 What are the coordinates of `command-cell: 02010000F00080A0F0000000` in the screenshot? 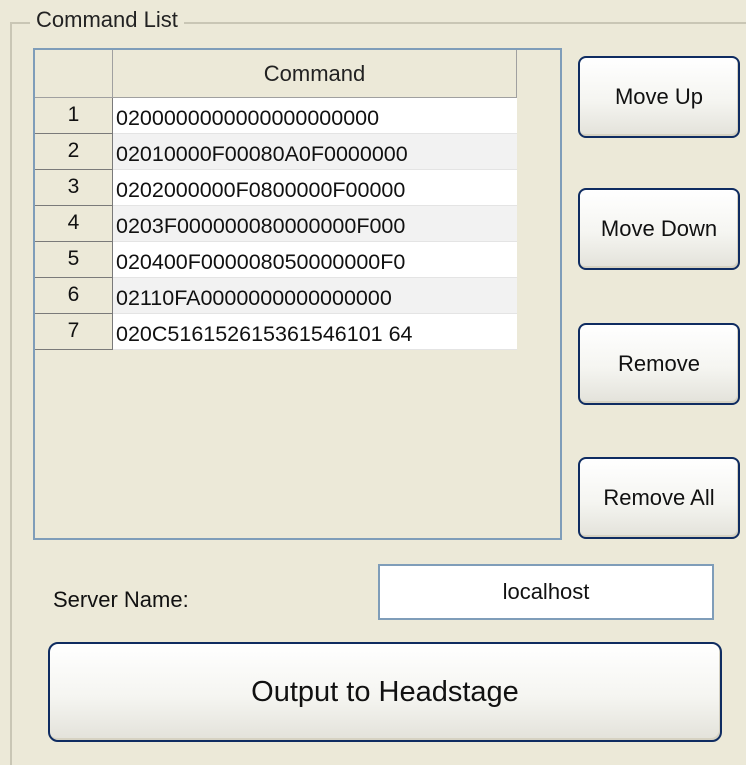 It's located at (315, 152).